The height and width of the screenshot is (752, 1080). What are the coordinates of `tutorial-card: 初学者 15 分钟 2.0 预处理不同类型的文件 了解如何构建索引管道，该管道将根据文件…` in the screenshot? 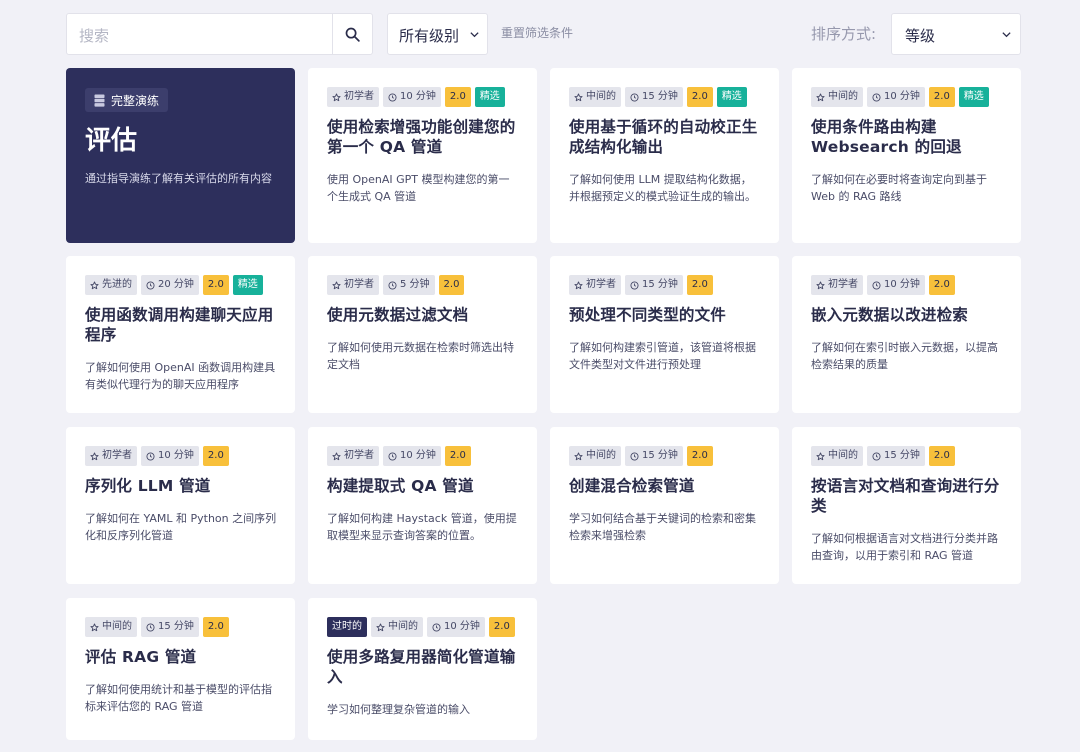 It's located at (664, 334).